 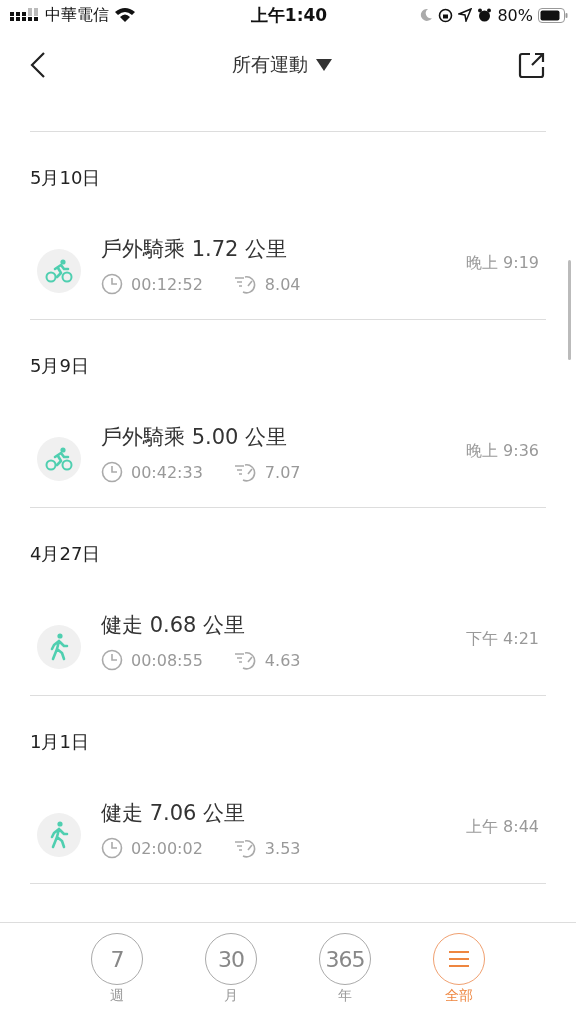 I want to click on alarm-icon, so click(x=485, y=15).